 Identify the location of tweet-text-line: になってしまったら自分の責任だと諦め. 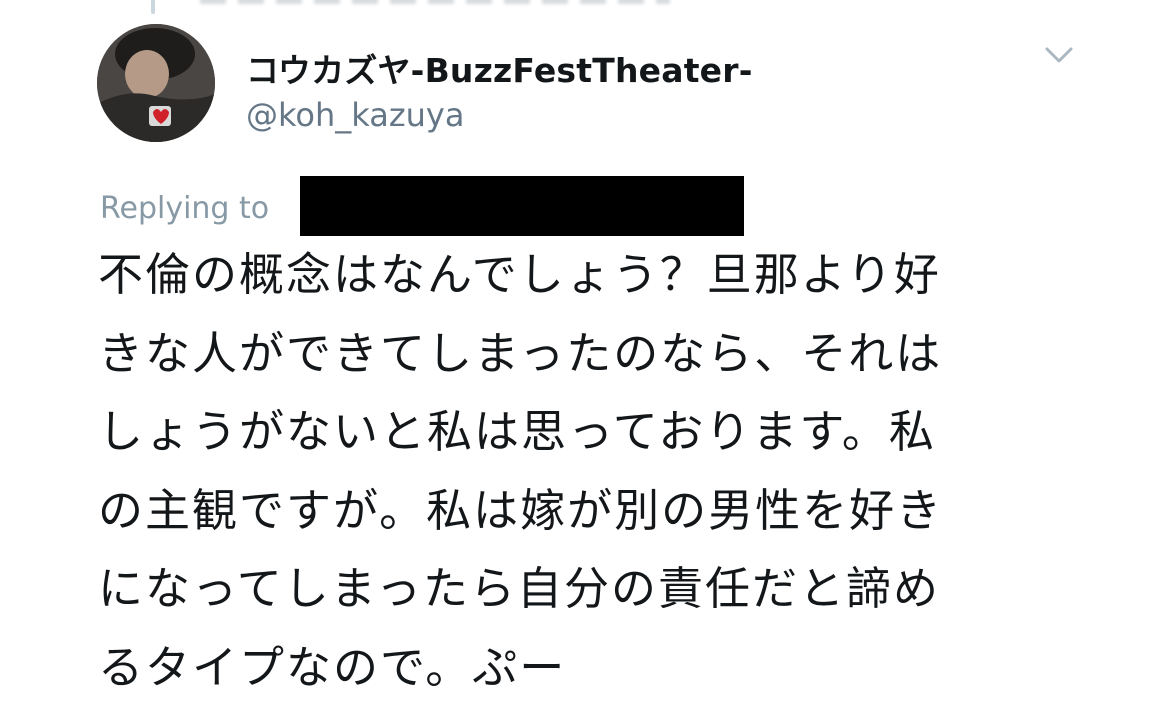
(519, 589).